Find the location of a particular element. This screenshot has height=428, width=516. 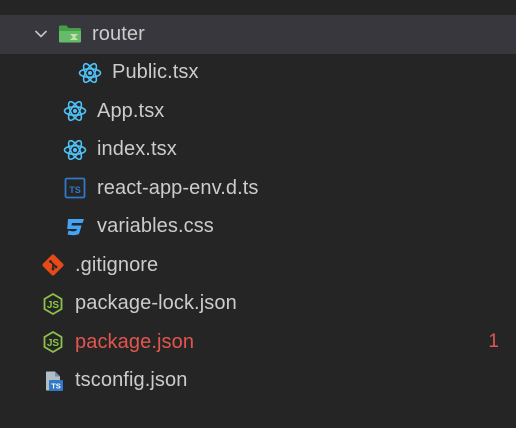

typescript-icon: TS is located at coordinates (75, 188).